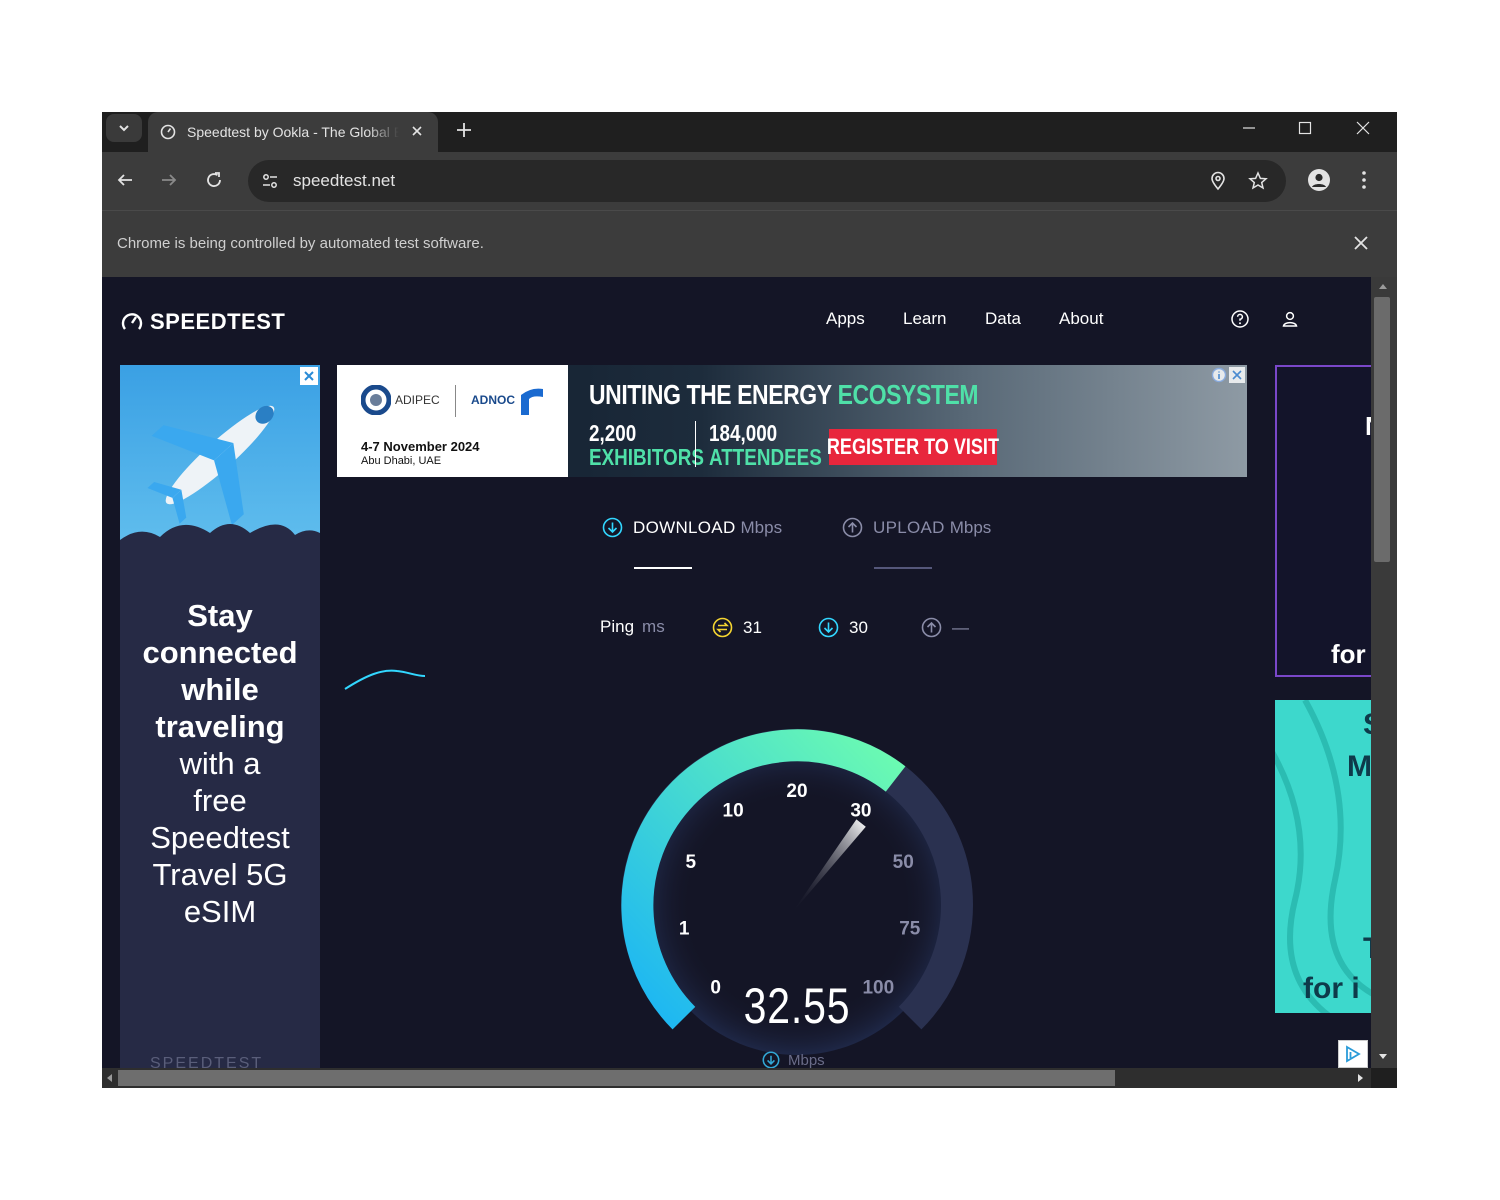  What do you see at coordinates (684, 928) in the screenshot?
I see `gauge-tick-label: 1` at bounding box center [684, 928].